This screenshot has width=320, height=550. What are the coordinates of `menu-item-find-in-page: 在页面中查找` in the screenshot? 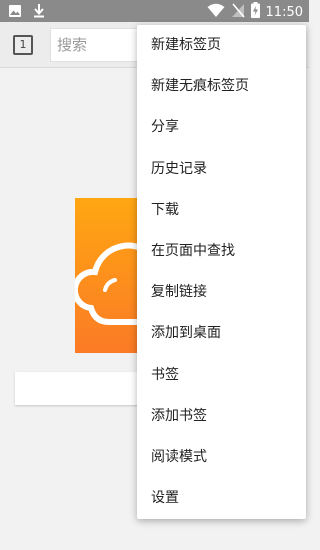 It's located at (221, 251).